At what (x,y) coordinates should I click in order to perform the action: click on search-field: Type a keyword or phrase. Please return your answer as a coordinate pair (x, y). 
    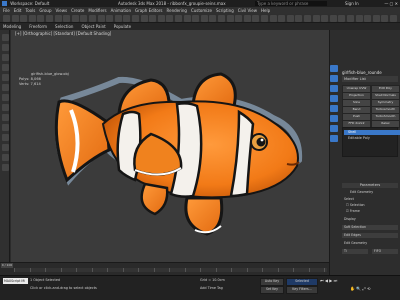
    Looking at the image, I should click on (291, 3).